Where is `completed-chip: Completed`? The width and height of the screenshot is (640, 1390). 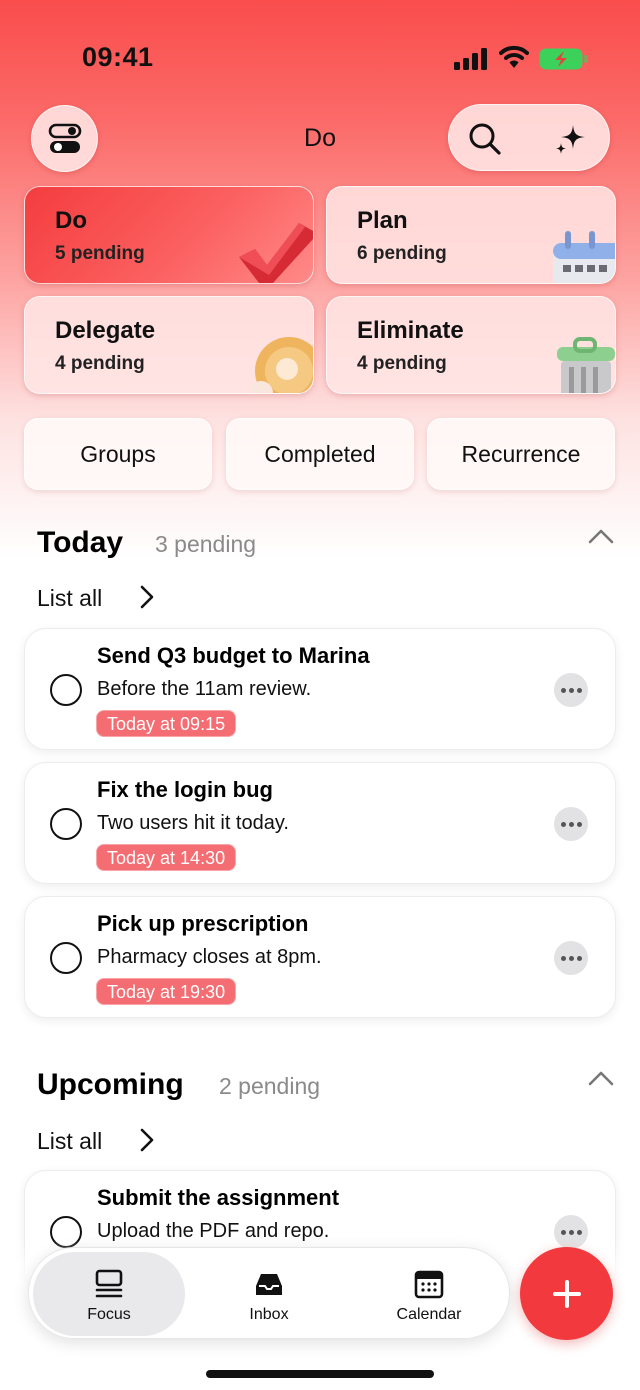 completed-chip: Completed is located at coordinates (320, 454).